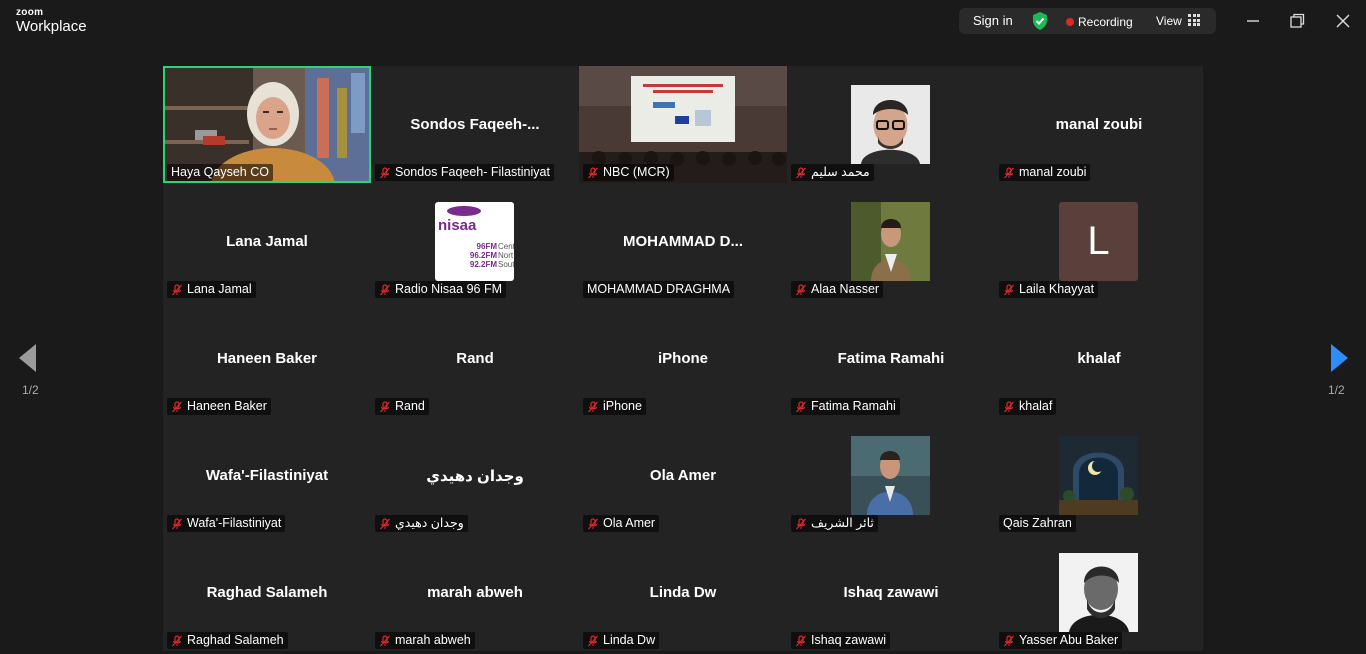  I want to click on participant-tile: khalaf khalaf, so click(1099, 358).